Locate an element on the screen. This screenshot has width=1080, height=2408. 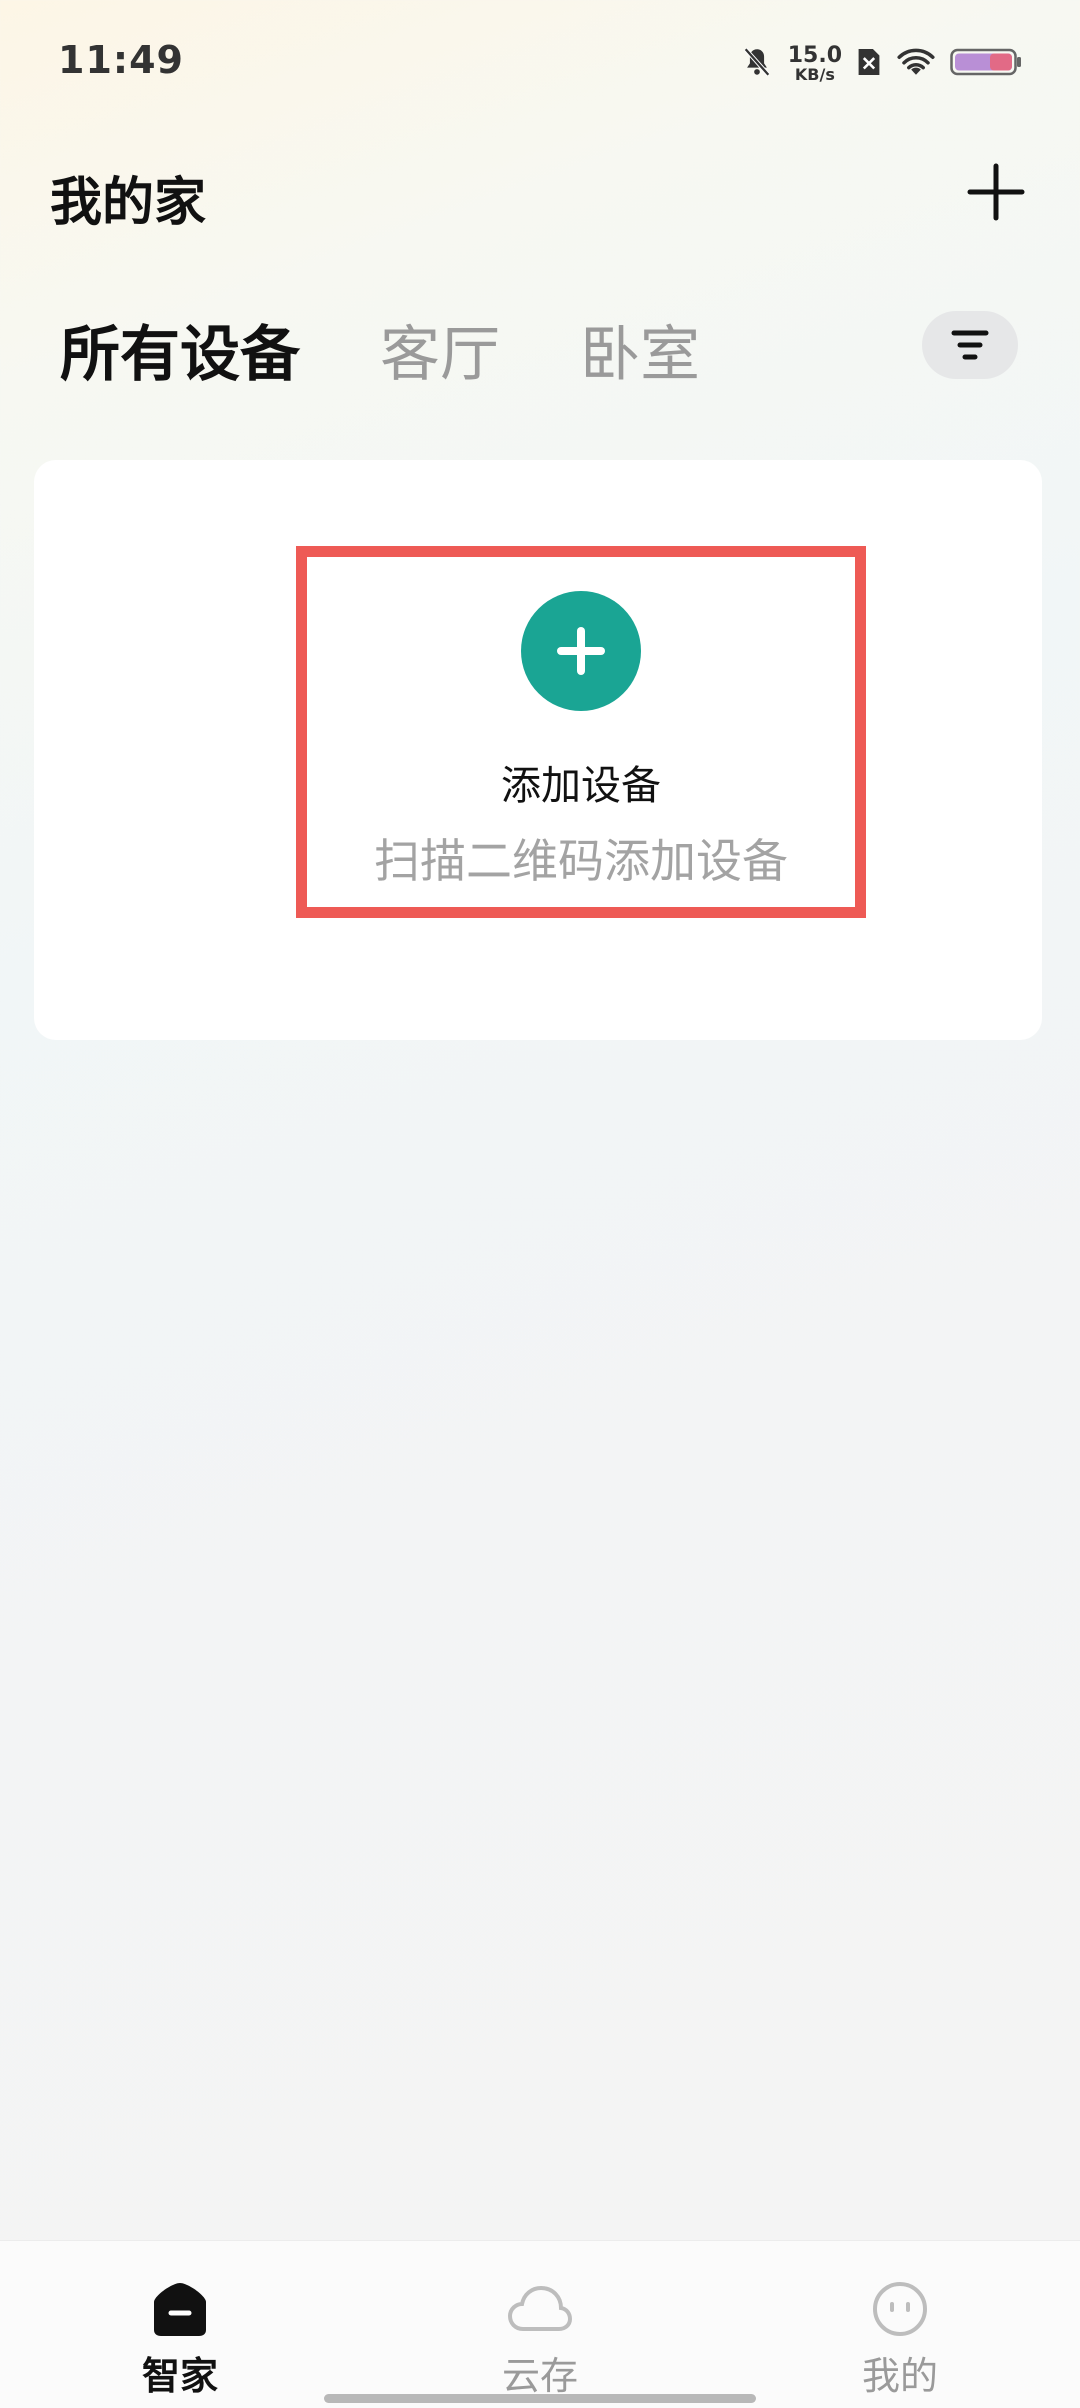
nav-item-home: 智家 is located at coordinates (180, 2338).